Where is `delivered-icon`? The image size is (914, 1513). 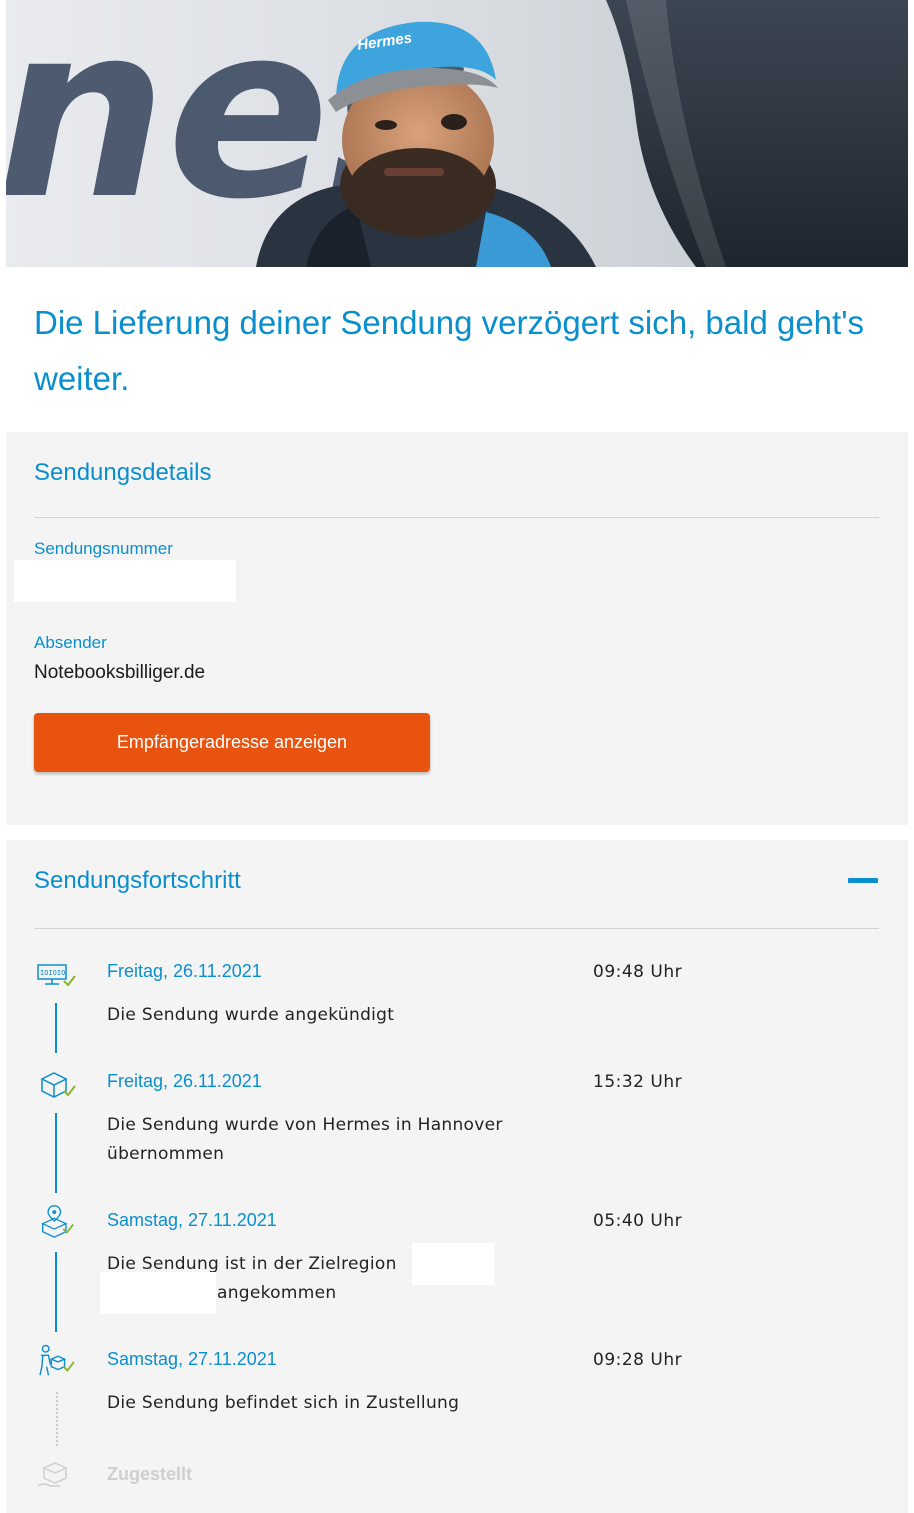
delivered-icon is located at coordinates (52, 1474).